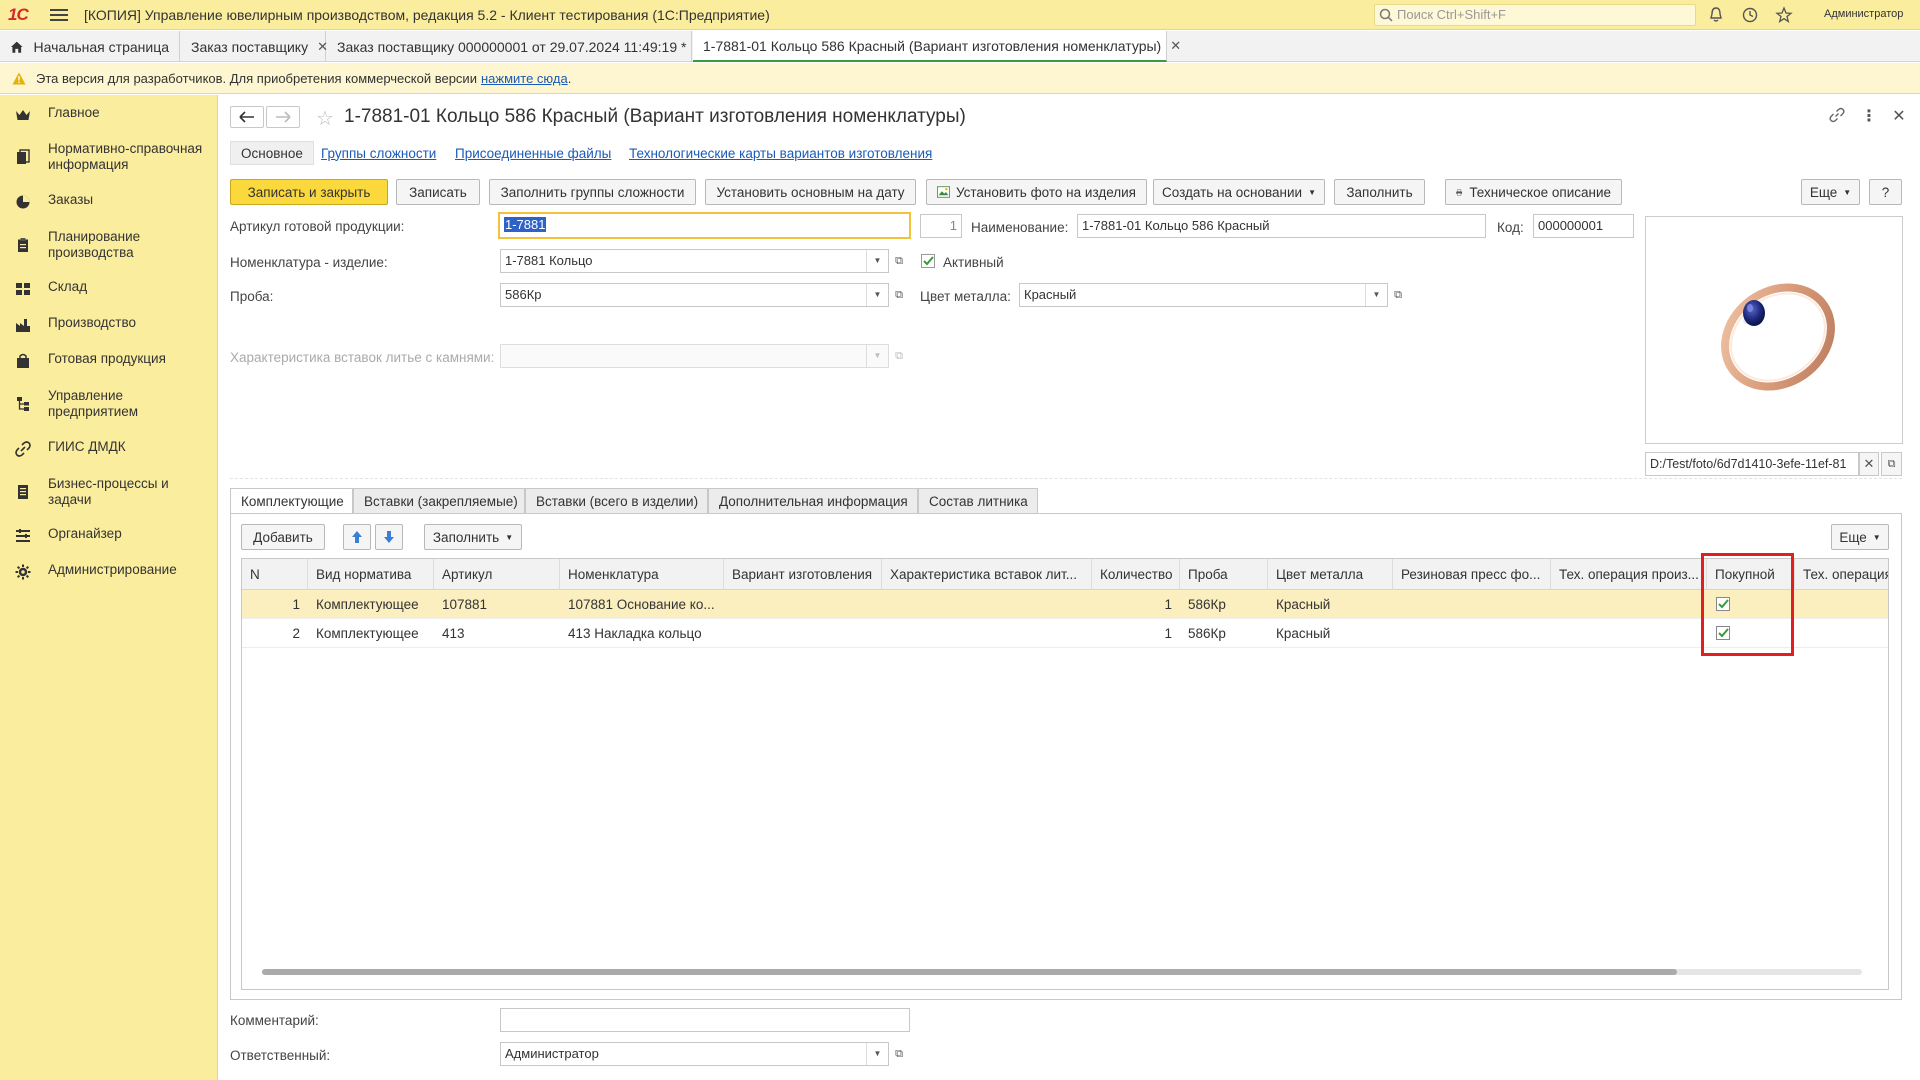 Image resolution: width=1920 pixels, height=1080 pixels. What do you see at coordinates (272, 153) in the screenshot?
I see `subtab-main: Основное` at bounding box center [272, 153].